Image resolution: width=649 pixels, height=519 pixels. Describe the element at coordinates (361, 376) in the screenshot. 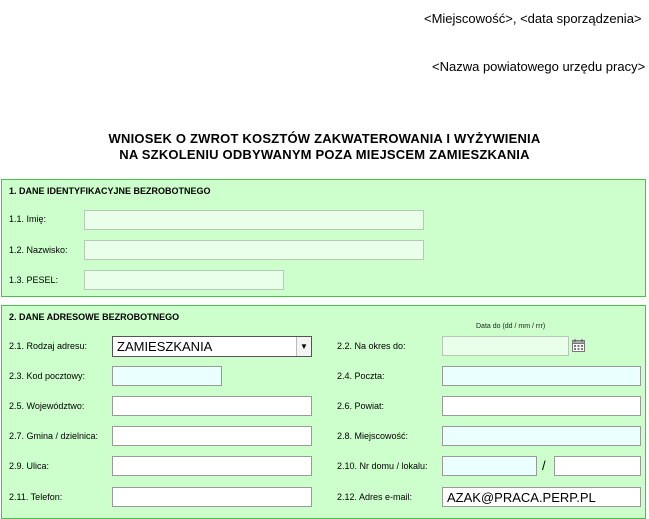

I see `post-office-label: 2.4. Poczta:` at that location.